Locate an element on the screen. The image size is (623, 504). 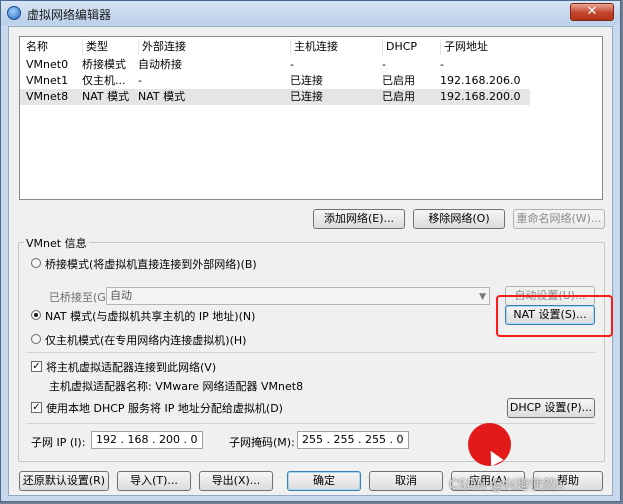
nat-settings-highlight is located at coordinates (554, 316).